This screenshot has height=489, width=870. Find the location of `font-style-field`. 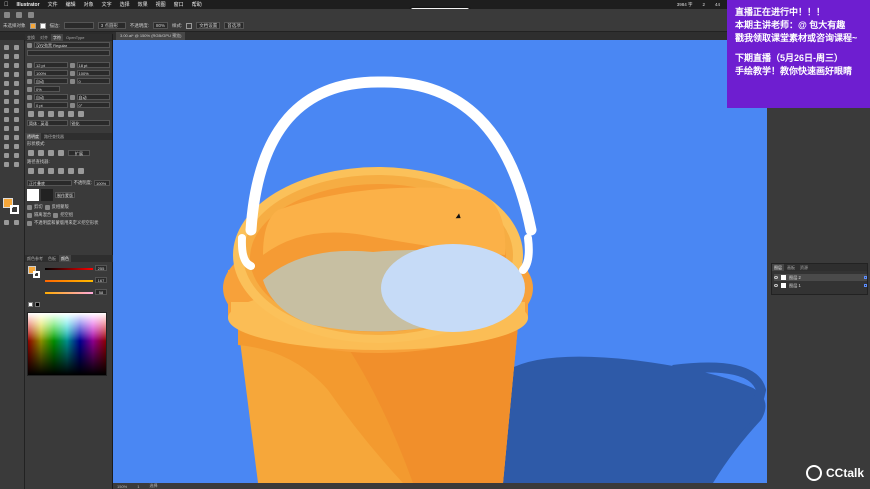

font-style-field is located at coordinates (68, 53).